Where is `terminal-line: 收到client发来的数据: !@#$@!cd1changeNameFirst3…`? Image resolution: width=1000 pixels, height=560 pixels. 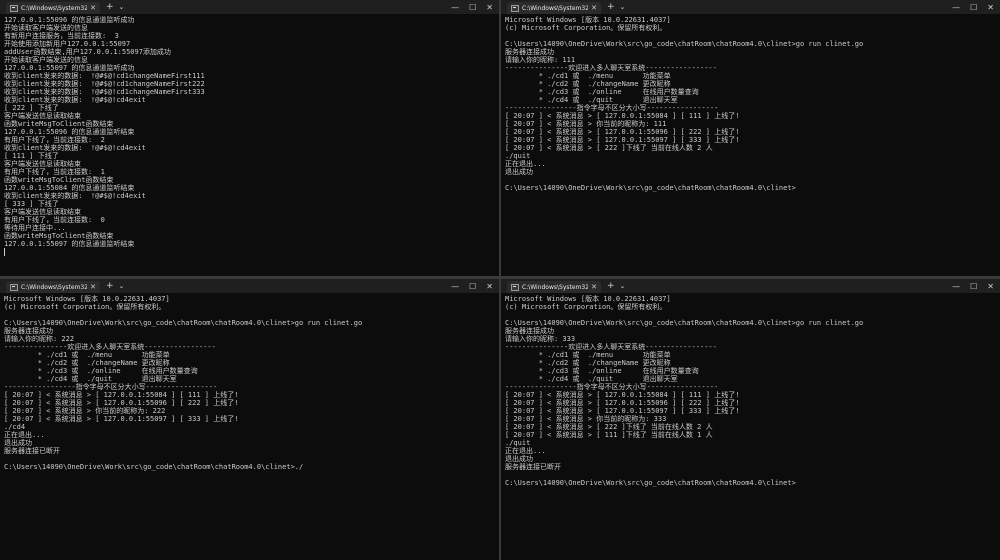 terminal-line: 收到client发来的数据: !@#$@!cd1changeNameFirst3… is located at coordinates (104, 92).